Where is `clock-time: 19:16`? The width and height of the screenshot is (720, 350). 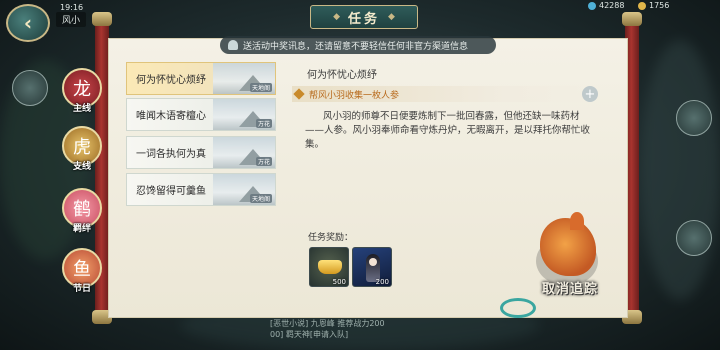 clock-time: 19:16 is located at coordinates (72, 7).